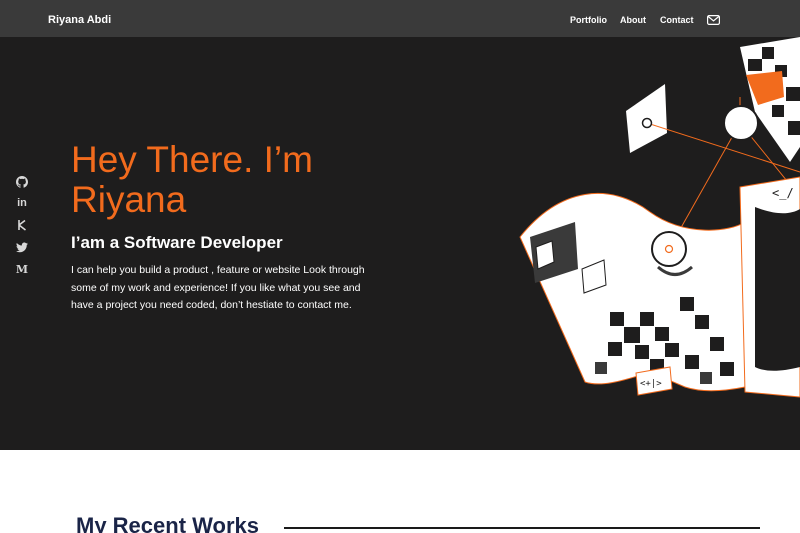 Image resolution: width=800 pixels, height=533 pixels. I want to click on hero-title: Hey There. I’m Riyana, so click(192, 179).